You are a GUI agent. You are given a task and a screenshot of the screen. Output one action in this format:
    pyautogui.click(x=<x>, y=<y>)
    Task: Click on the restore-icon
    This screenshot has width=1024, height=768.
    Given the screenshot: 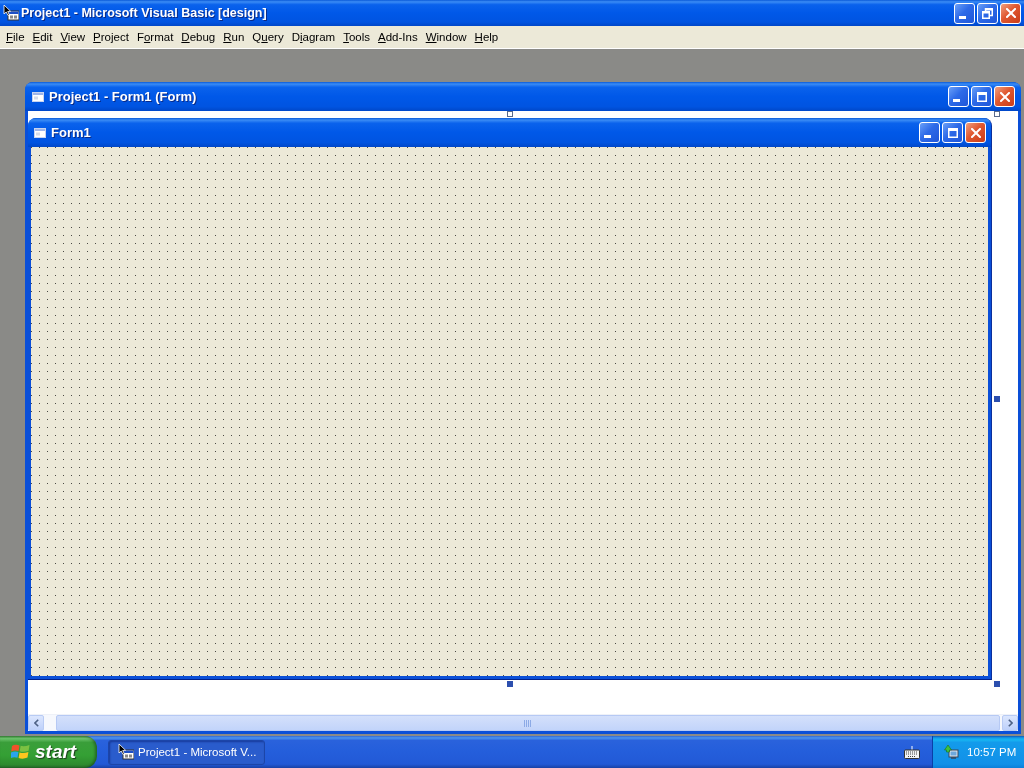 What is the action you would take?
    pyautogui.click(x=987, y=13)
    